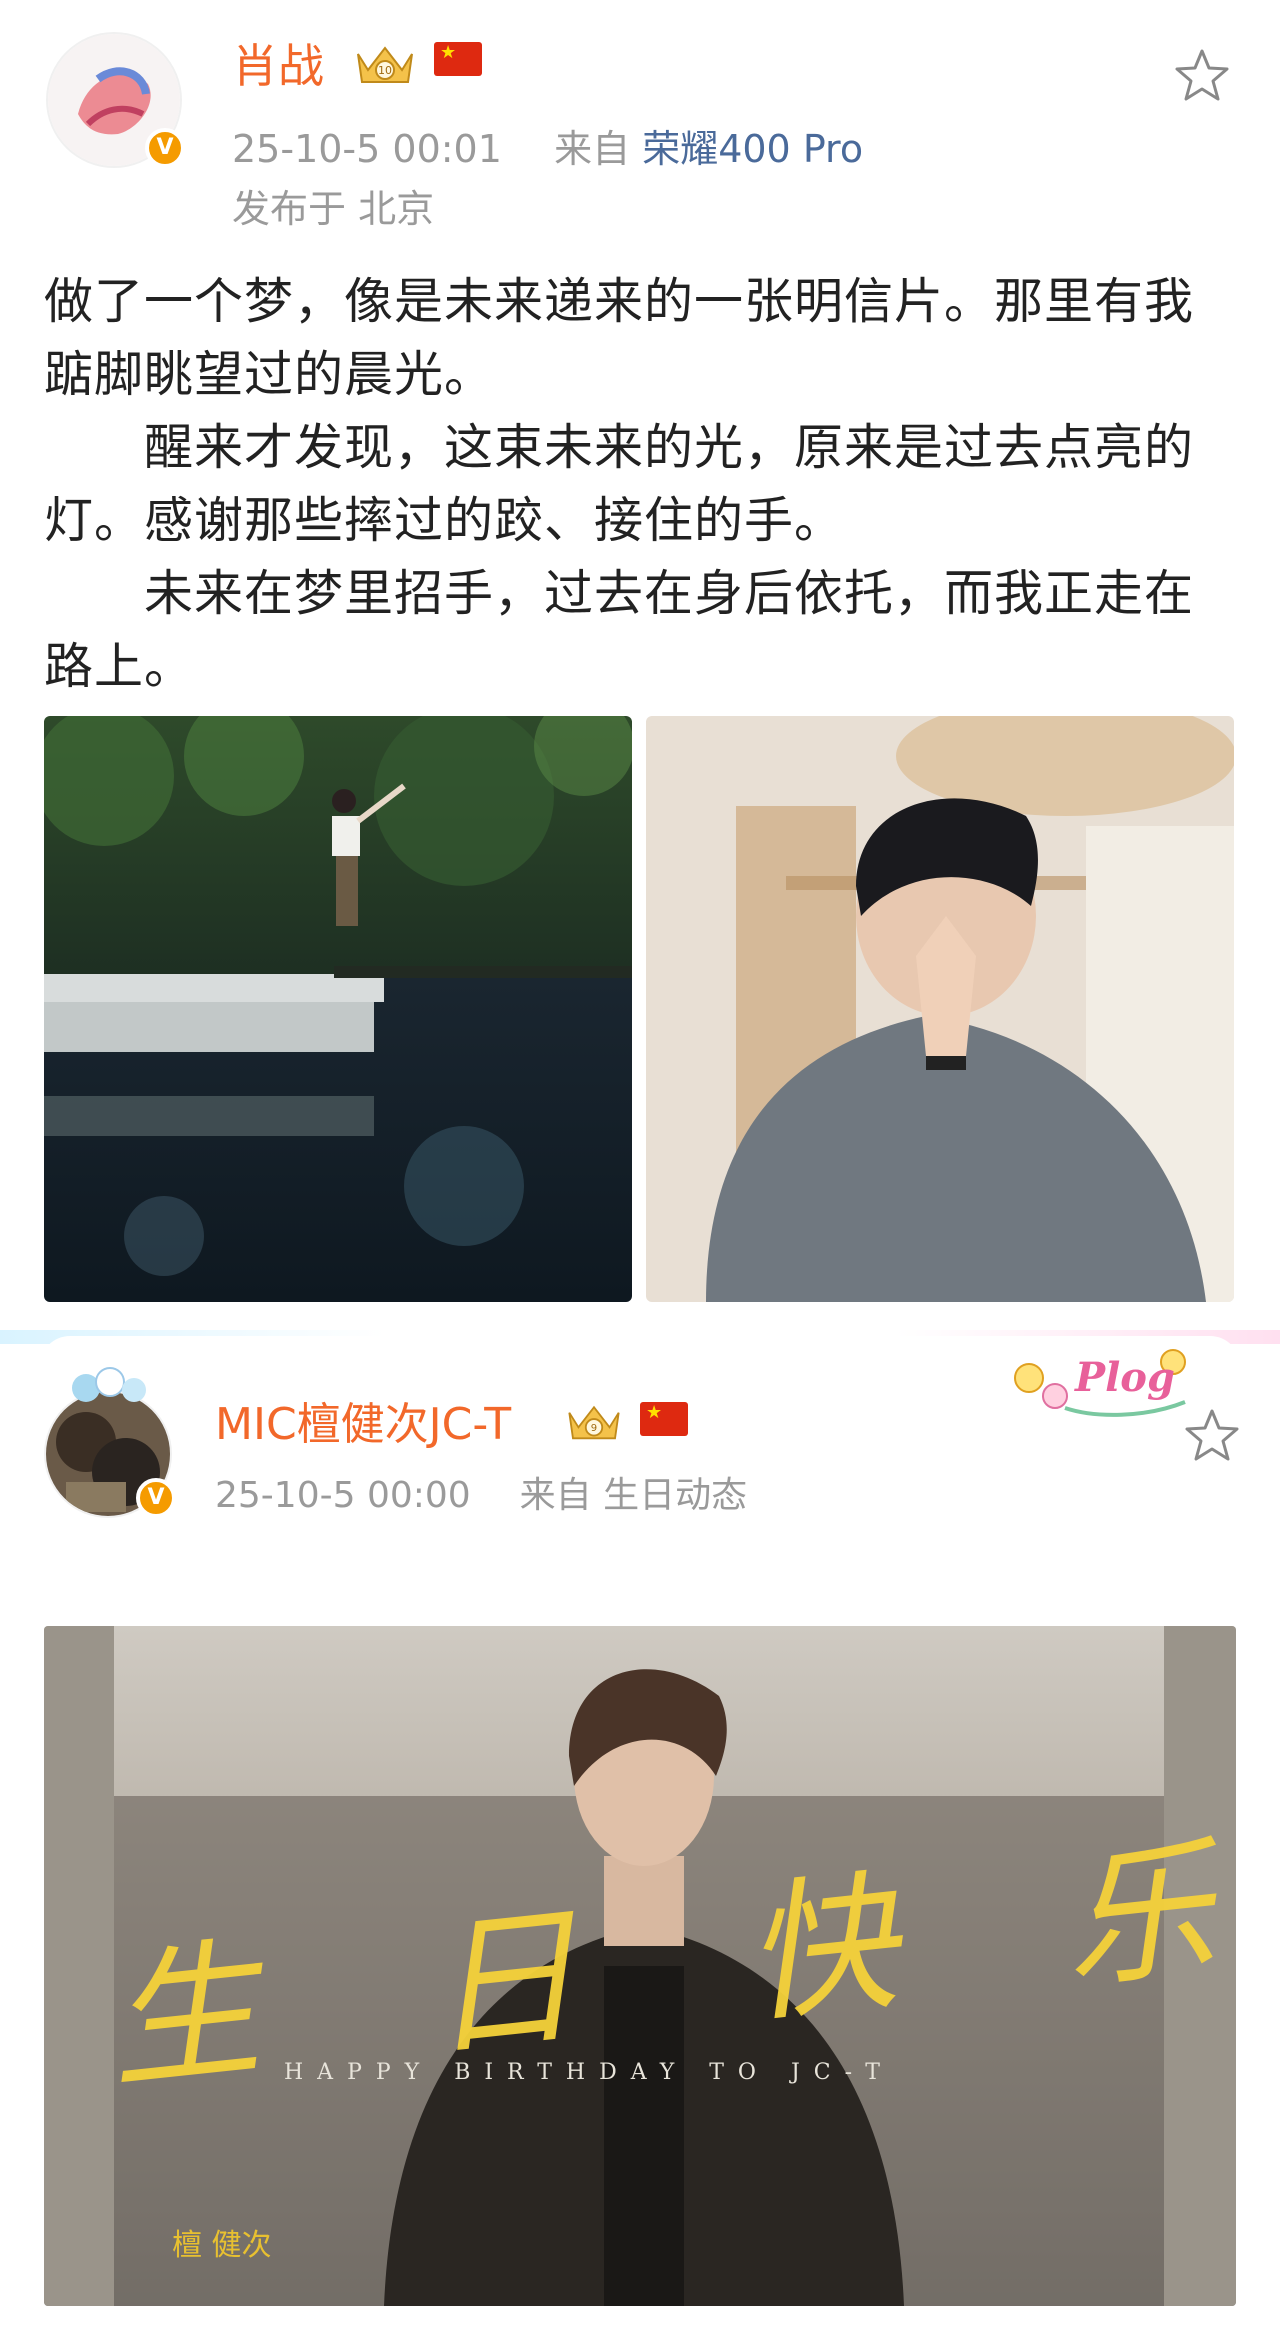  I want to click on plog-badge: Plog, so click(1100, 1382).